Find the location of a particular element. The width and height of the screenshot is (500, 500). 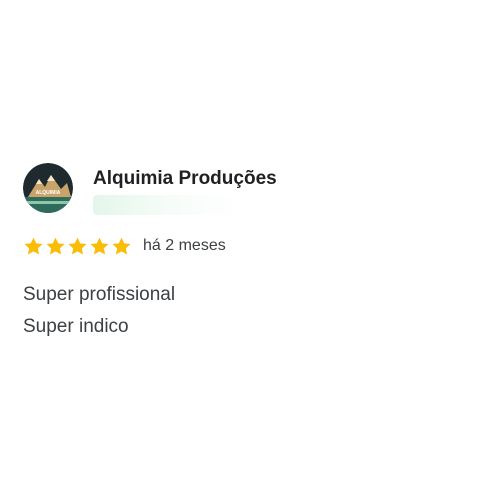

review-text: Super profissional Super indico is located at coordinates (243, 311).